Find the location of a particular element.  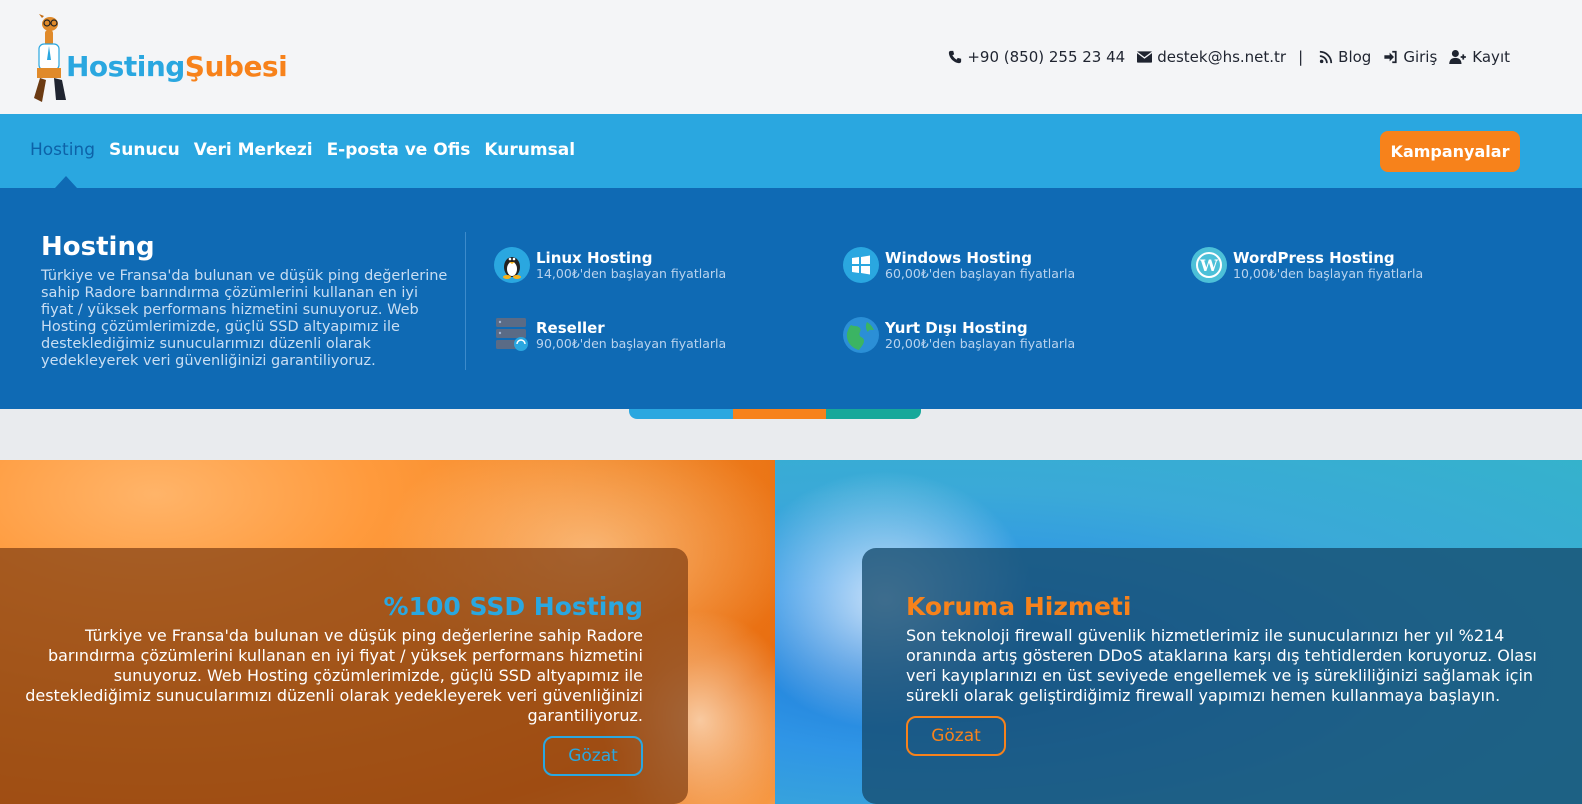

menu-item-price: 10,00₺'den başlayan fiyatlarla is located at coordinates (1328, 273).